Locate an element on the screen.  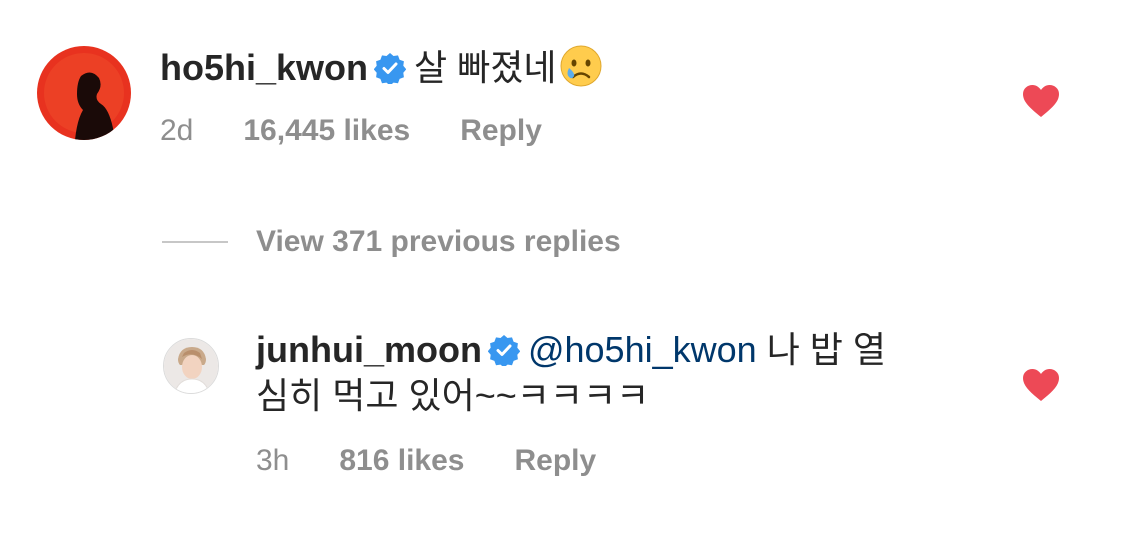
reply-meta: 3h 816 likes Reply is located at coordinates (451, 461).